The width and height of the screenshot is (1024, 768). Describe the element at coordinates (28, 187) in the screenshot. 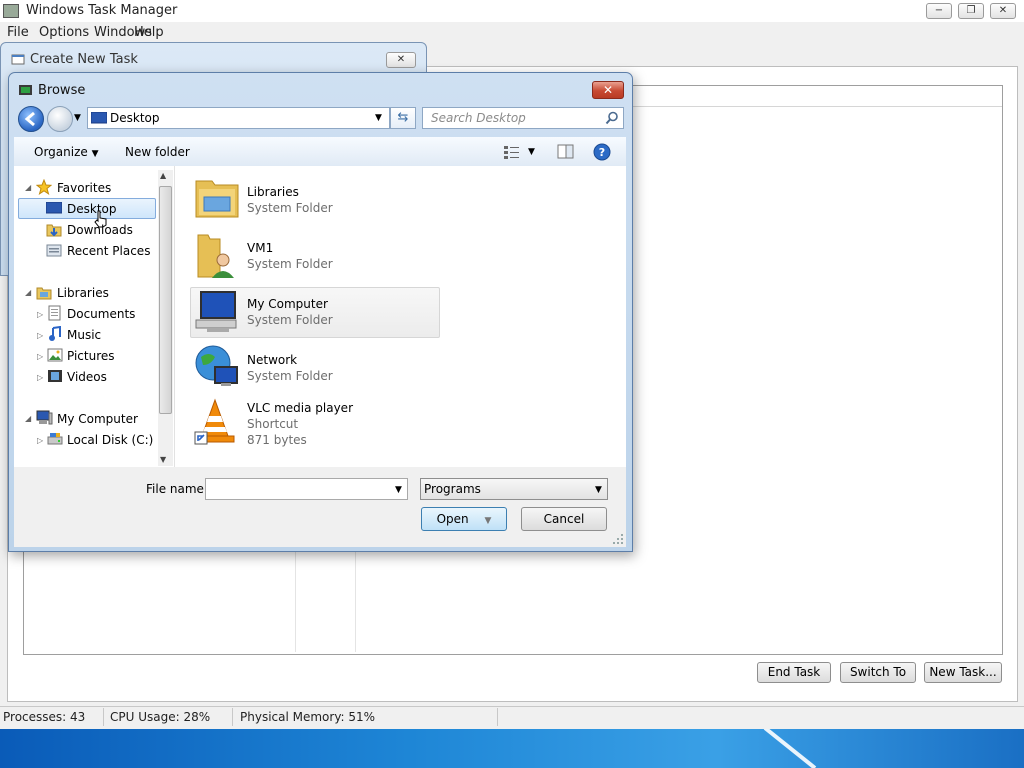

I see `favorites-expander-icon: ◢` at that location.